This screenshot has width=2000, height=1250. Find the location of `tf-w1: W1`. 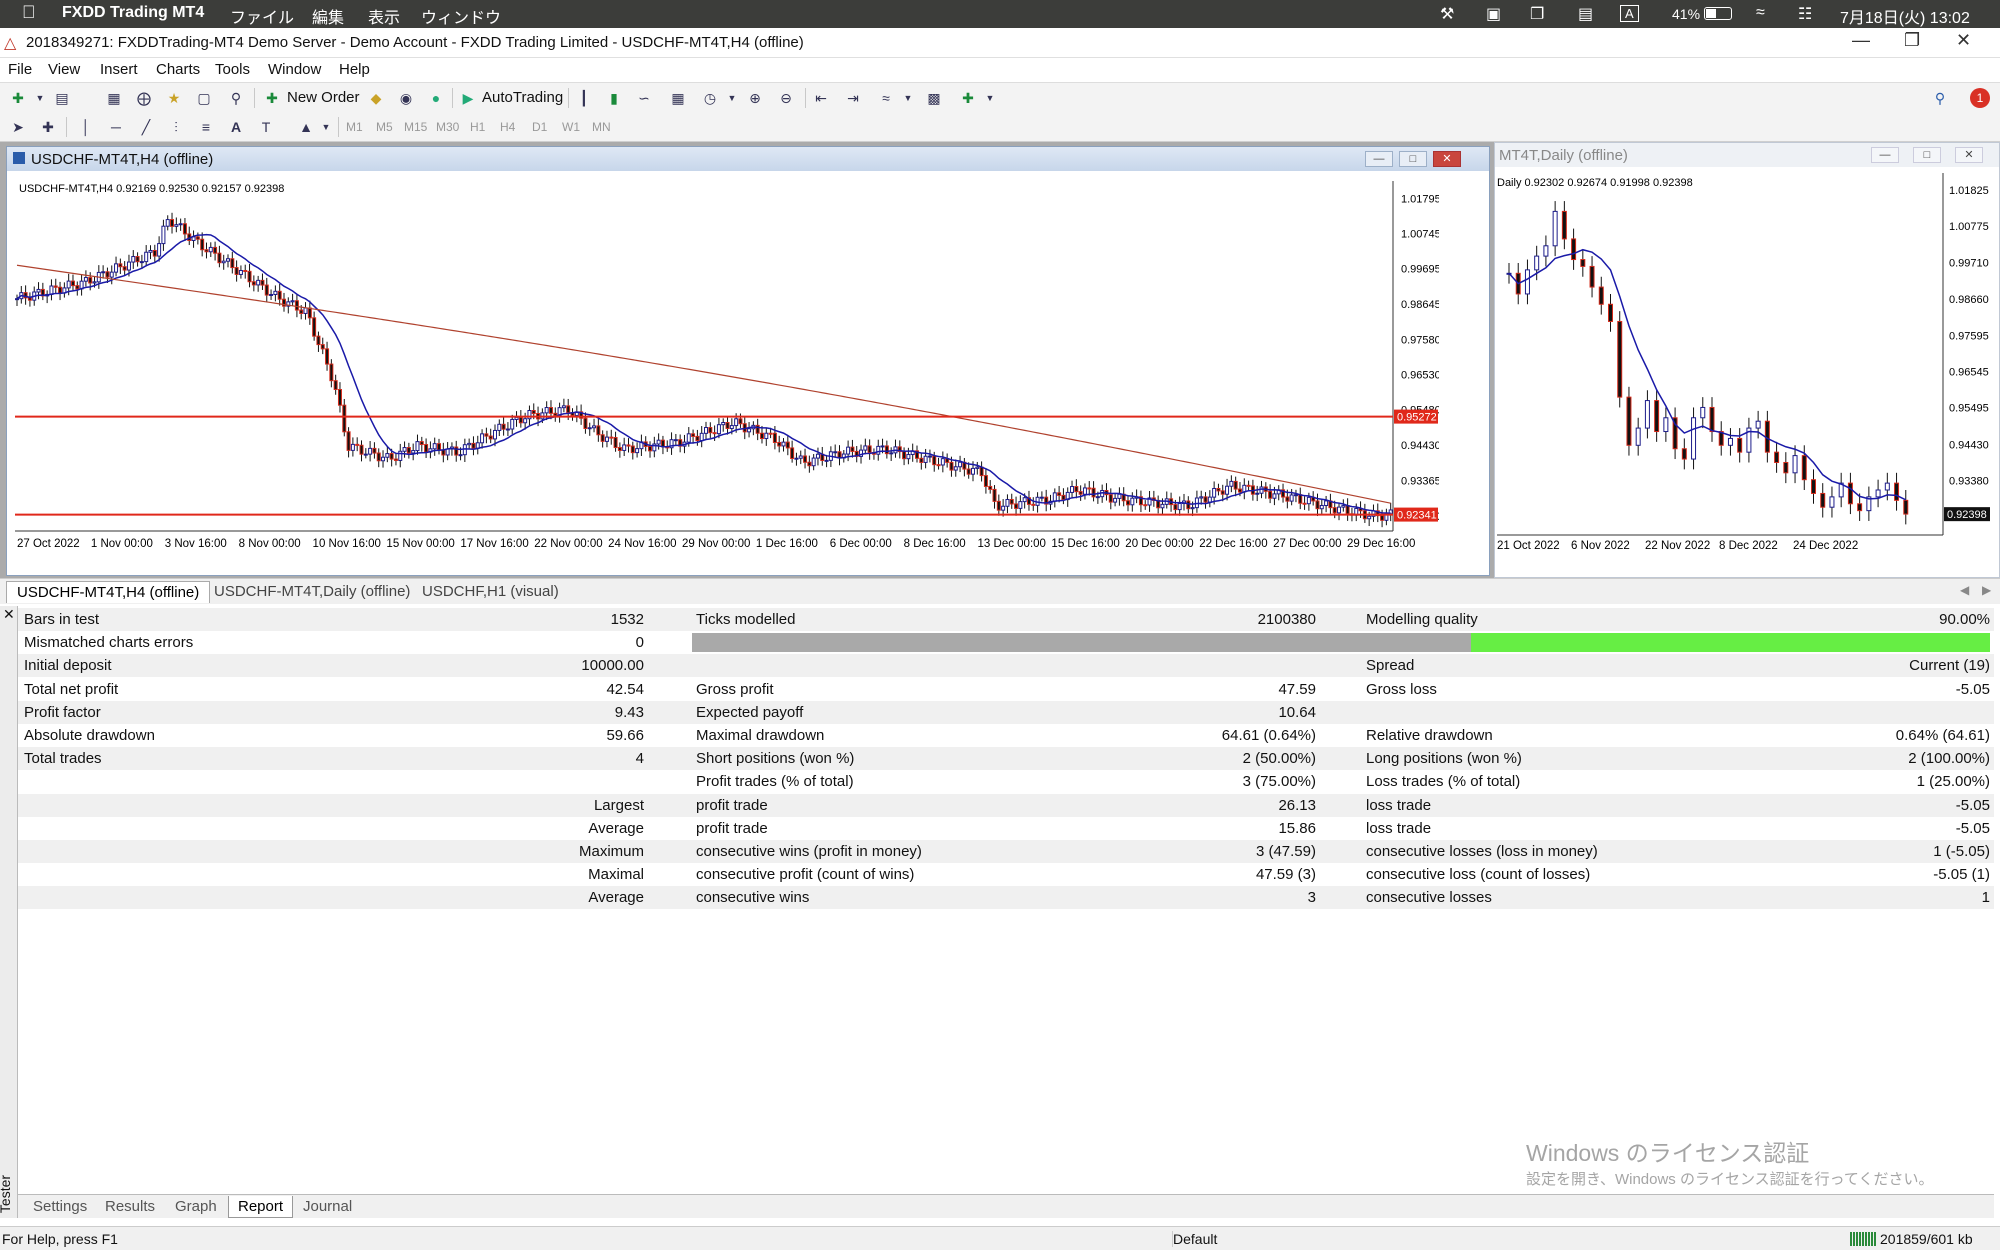

tf-w1: W1 is located at coordinates (571, 127).